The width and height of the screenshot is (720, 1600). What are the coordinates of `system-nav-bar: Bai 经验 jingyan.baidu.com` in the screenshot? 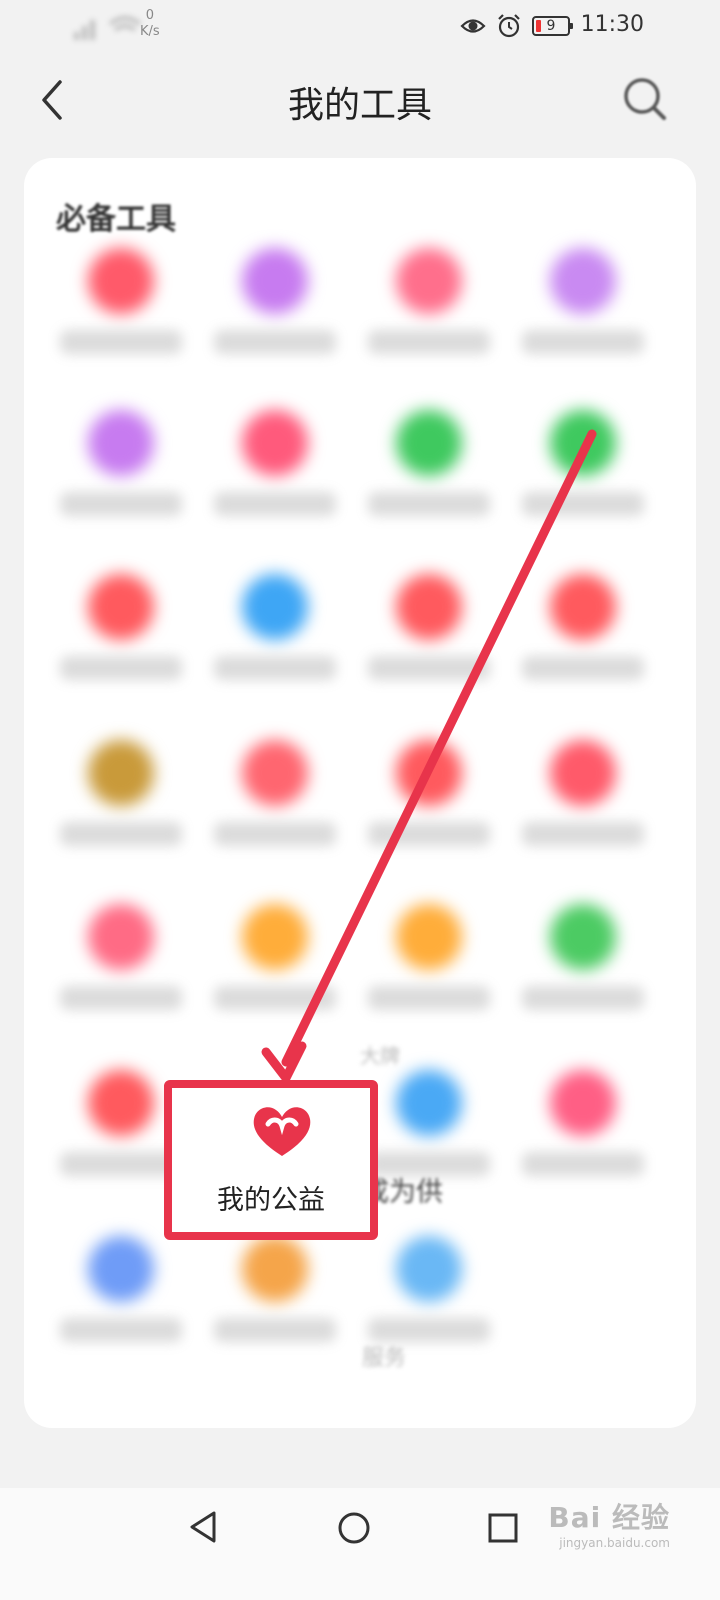 It's located at (360, 1544).